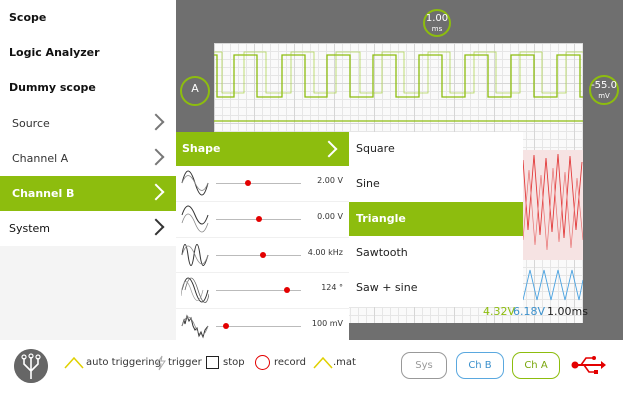  I want to click on menu-item-label: Channel A, so click(40, 158).